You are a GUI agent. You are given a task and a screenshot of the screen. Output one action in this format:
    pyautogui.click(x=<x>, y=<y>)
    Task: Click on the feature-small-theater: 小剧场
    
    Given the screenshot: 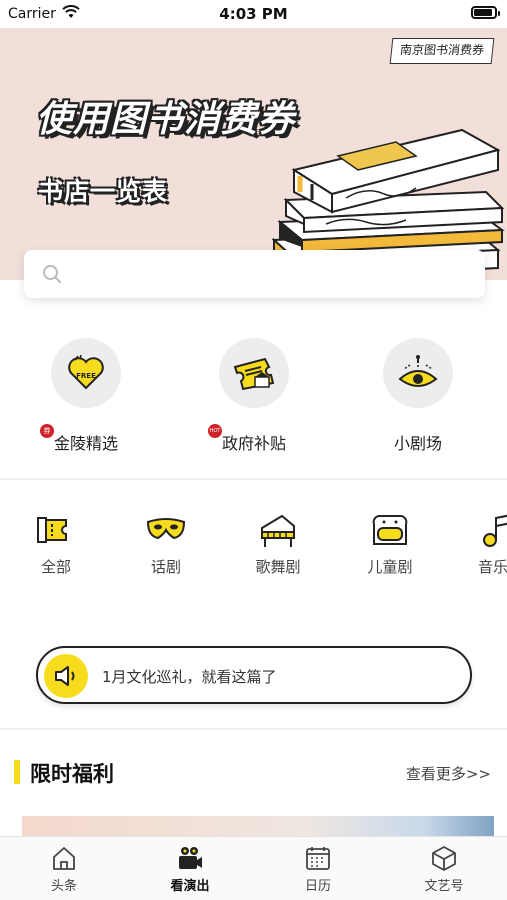 What is the action you would take?
    pyautogui.click(x=418, y=396)
    